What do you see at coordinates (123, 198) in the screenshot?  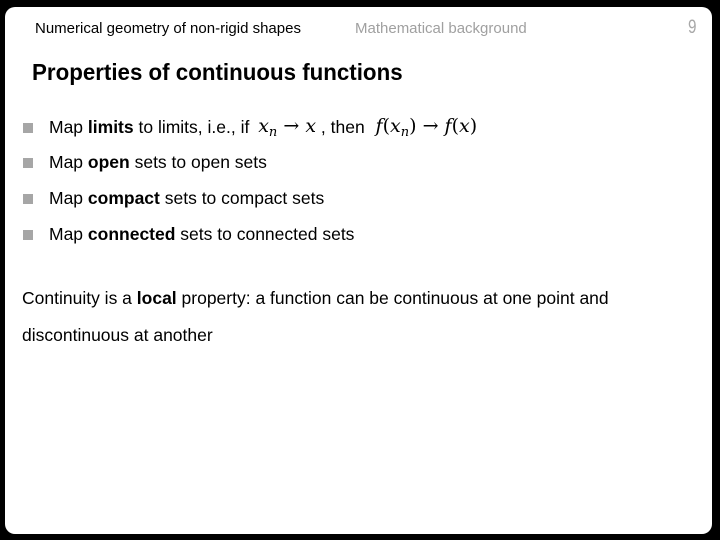 I see `bullet-keyword: compact` at bounding box center [123, 198].